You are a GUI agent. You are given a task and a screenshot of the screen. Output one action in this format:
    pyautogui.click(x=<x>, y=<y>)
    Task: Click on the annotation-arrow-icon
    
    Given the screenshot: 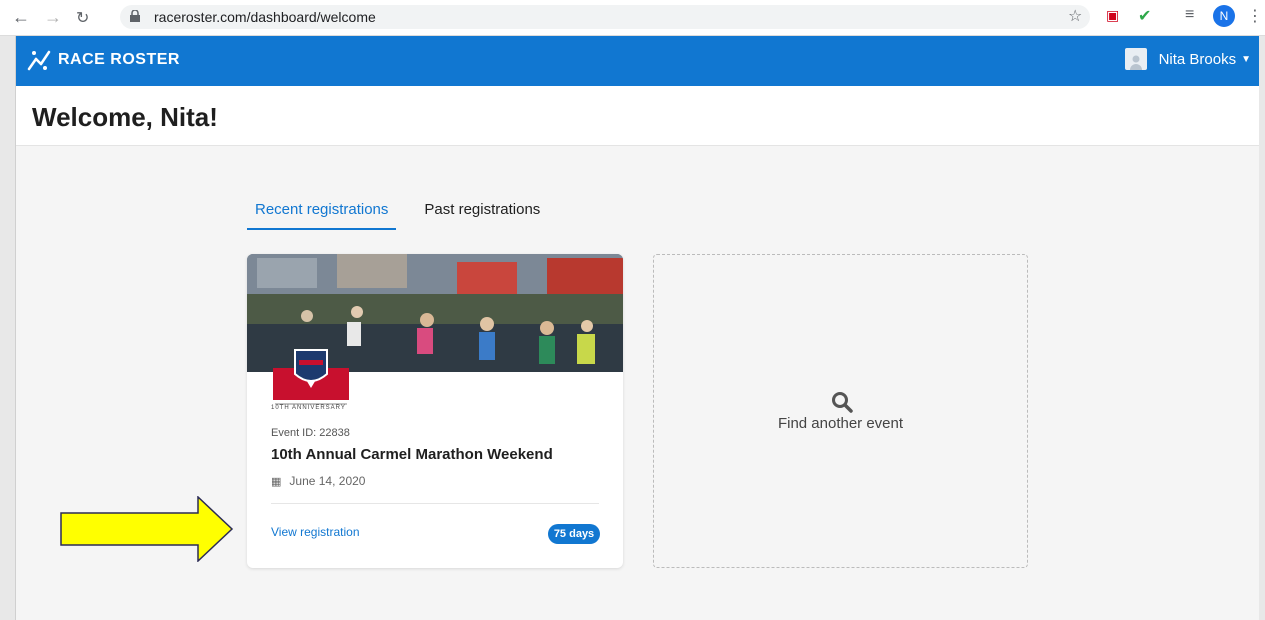 What is the action you would take?
    pyautogui.click(x=147, y=529)
    